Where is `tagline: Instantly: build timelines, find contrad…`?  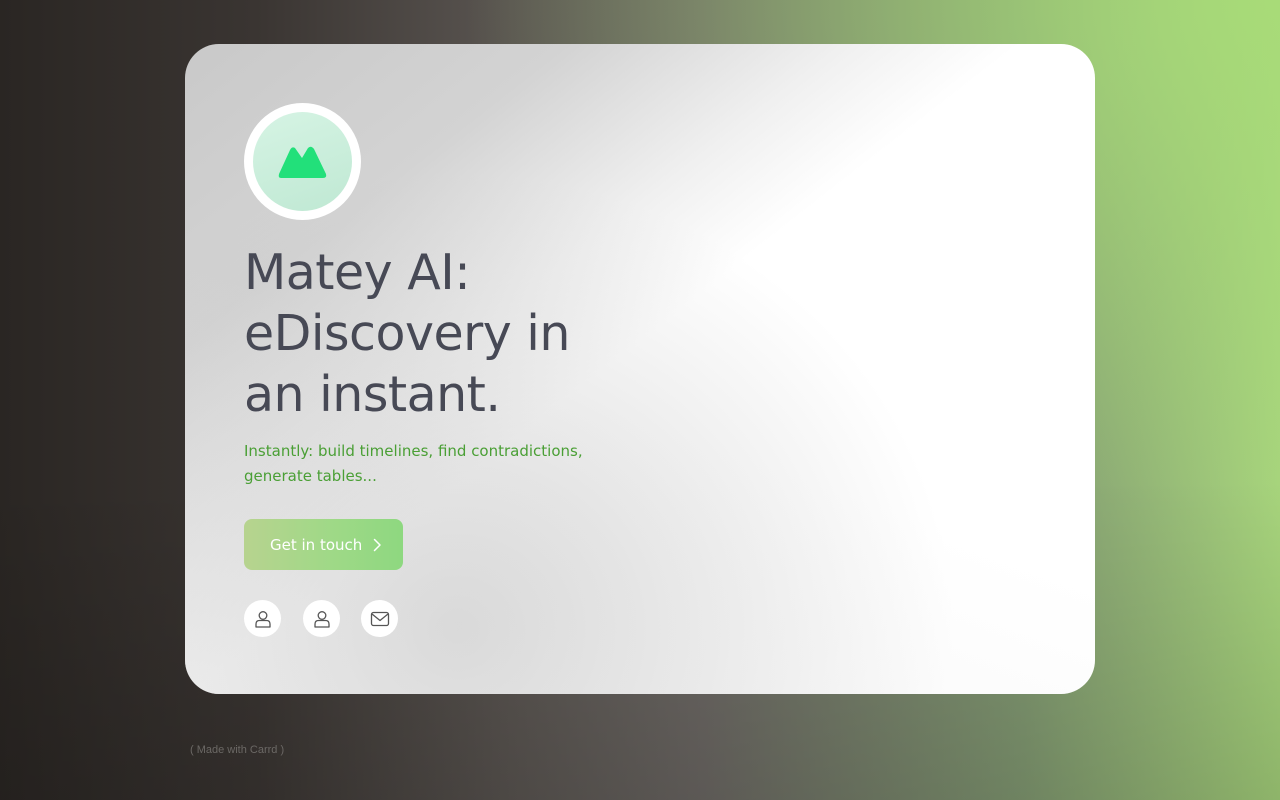
tagline: Instantly: build timelines, find contrad… is located at coordinates (413, 463).